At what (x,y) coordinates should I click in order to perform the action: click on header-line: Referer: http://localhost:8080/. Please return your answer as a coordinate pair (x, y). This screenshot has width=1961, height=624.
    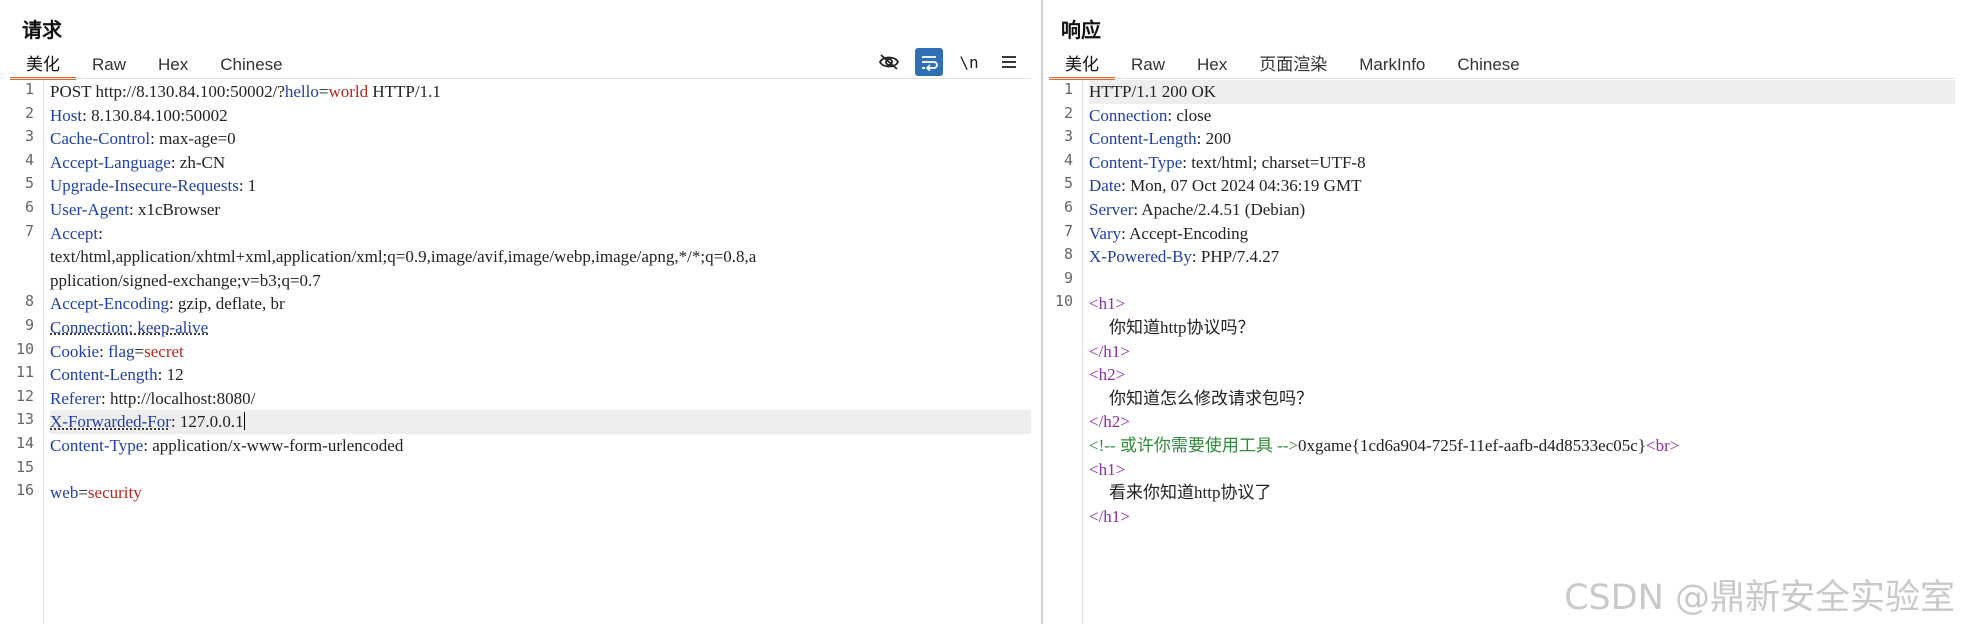
    Looking at the image, I should click on (540, 399).